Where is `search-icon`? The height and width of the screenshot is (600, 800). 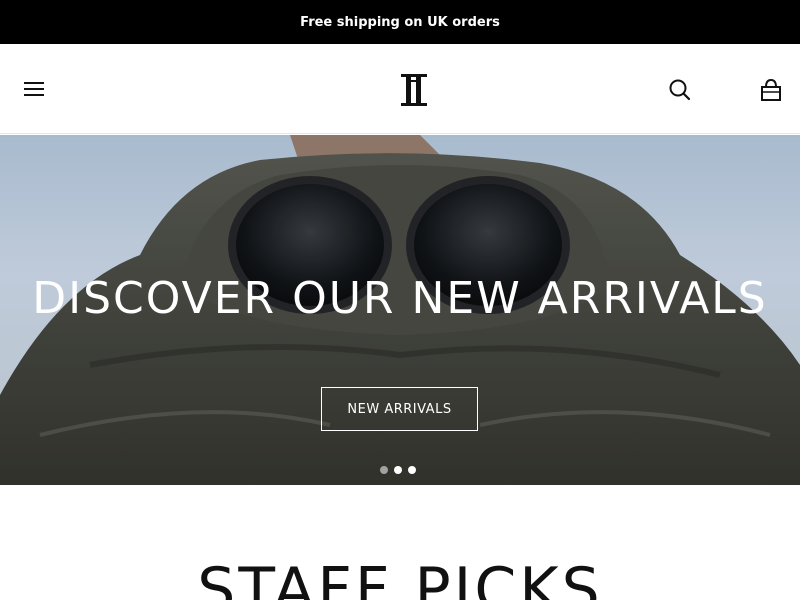 search-icon is located at coordinates (680, 90).